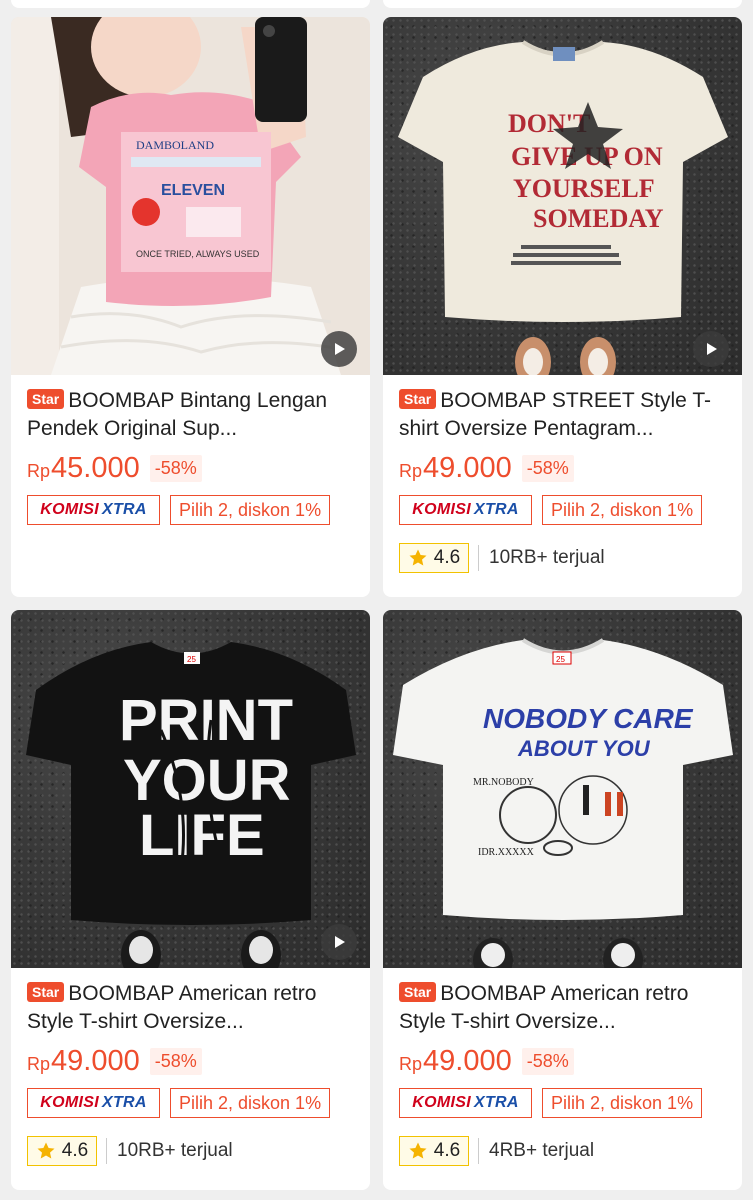 This screenshot has height=1200, width=753. Describe the element at coordinates (506, 852) in the screenshot. I see `shirt-print-sub: IDR.XXXXX` at that location.